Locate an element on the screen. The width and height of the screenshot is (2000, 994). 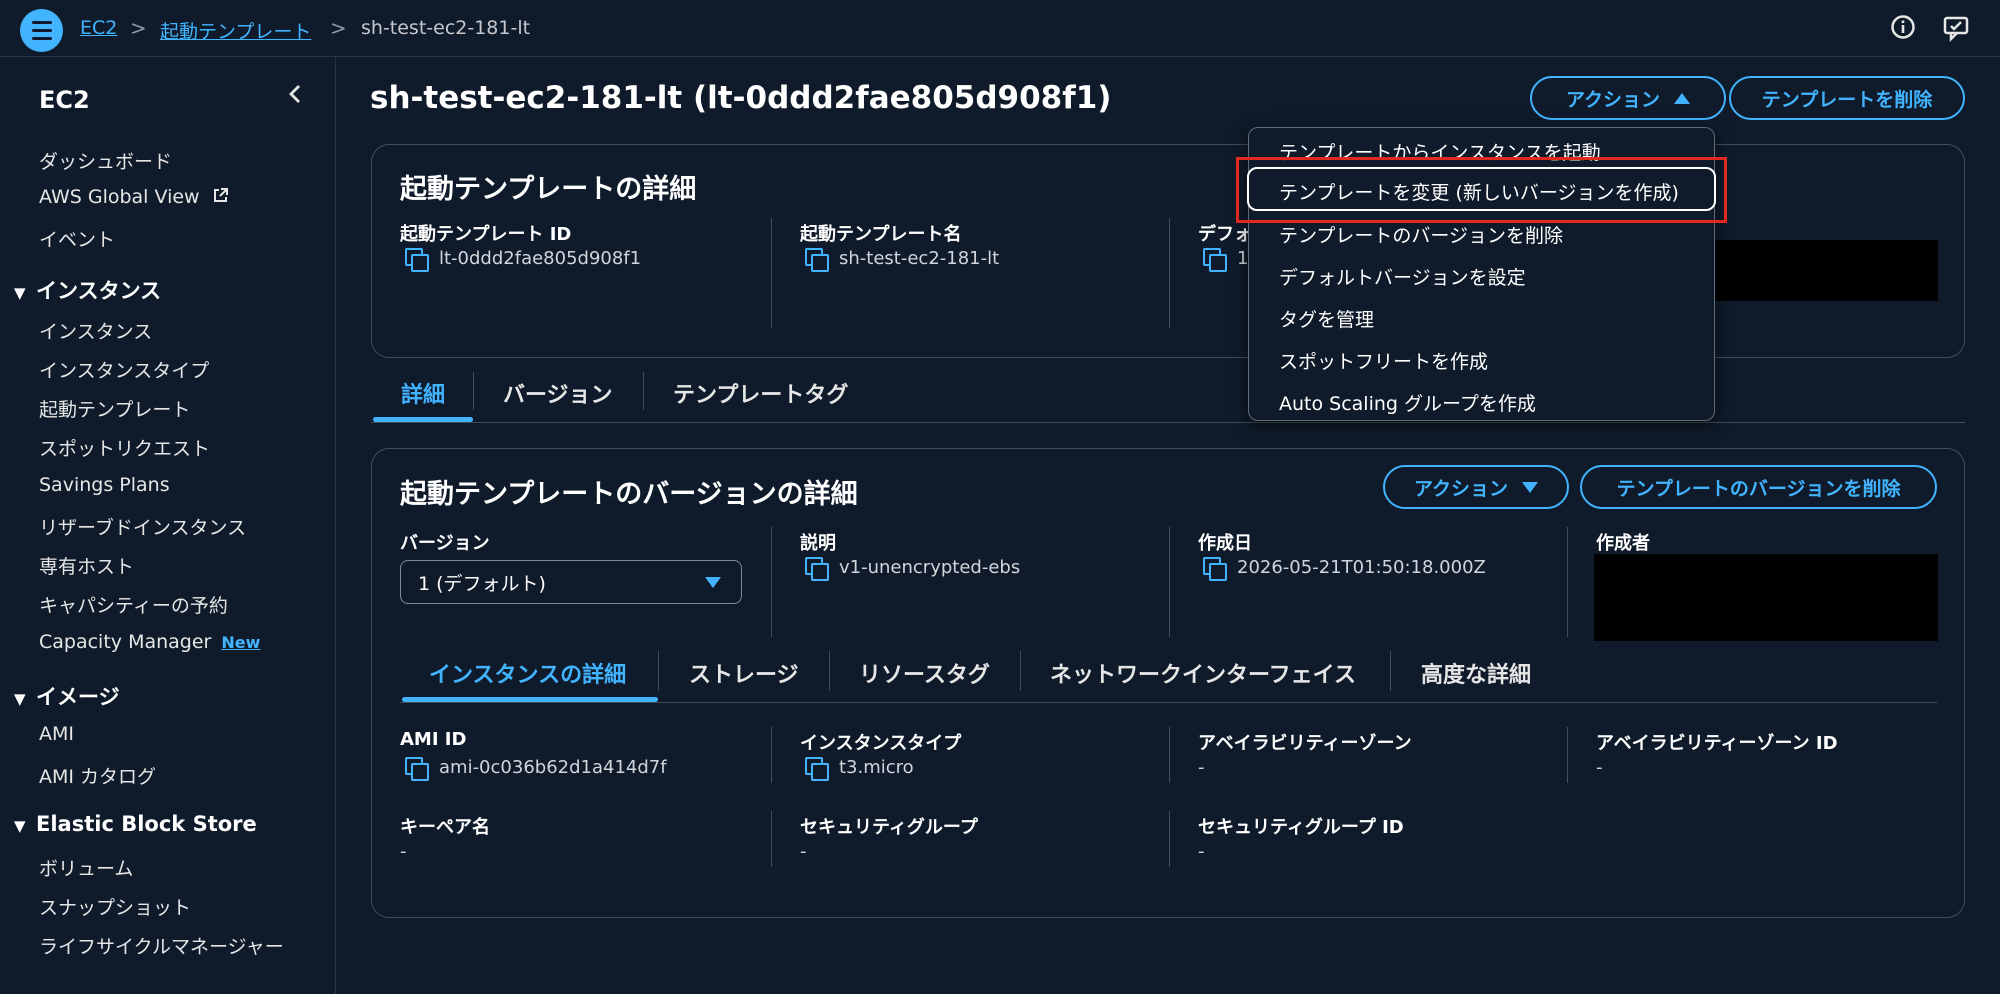
description-value: v1-unencrypted-ebs is located at coordinates (913, 569).